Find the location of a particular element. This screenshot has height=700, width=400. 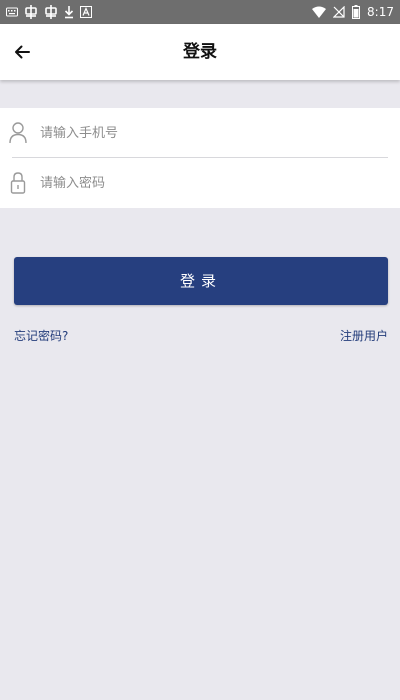

password-row is located at coordinates (200, 183).